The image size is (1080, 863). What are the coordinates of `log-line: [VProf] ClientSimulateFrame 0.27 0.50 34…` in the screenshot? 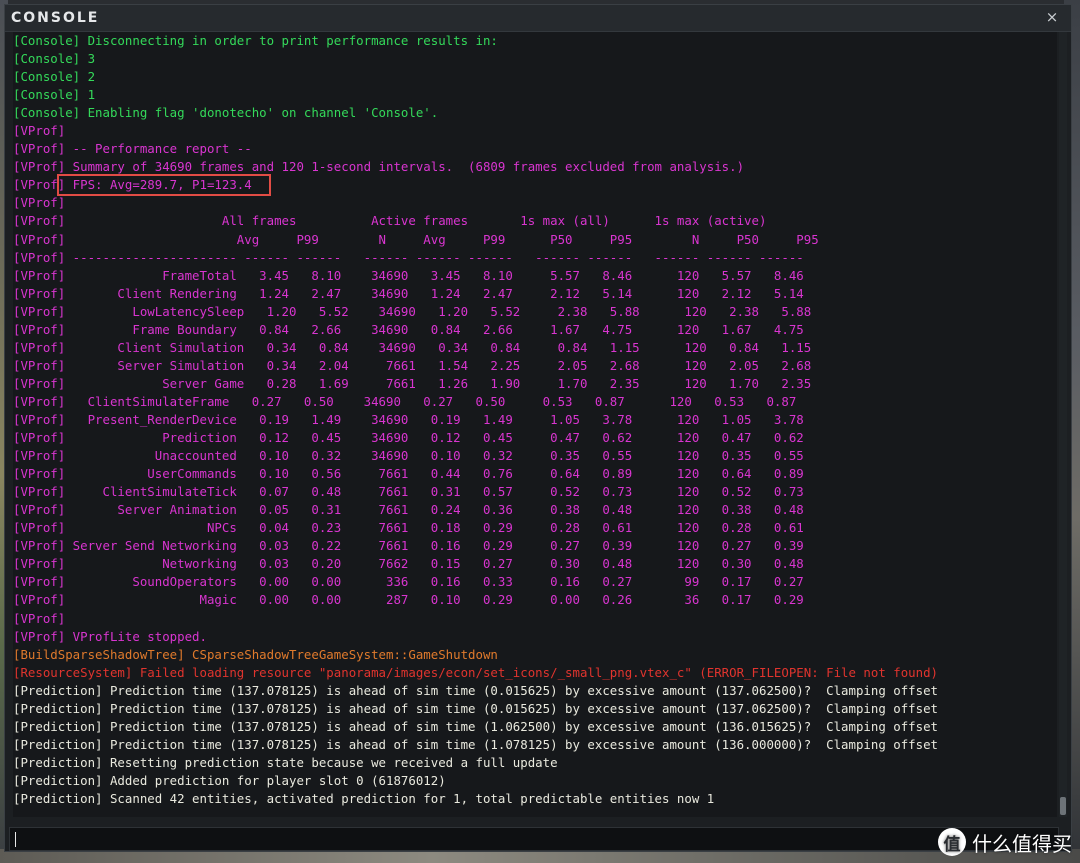 It's located at (405, 401).